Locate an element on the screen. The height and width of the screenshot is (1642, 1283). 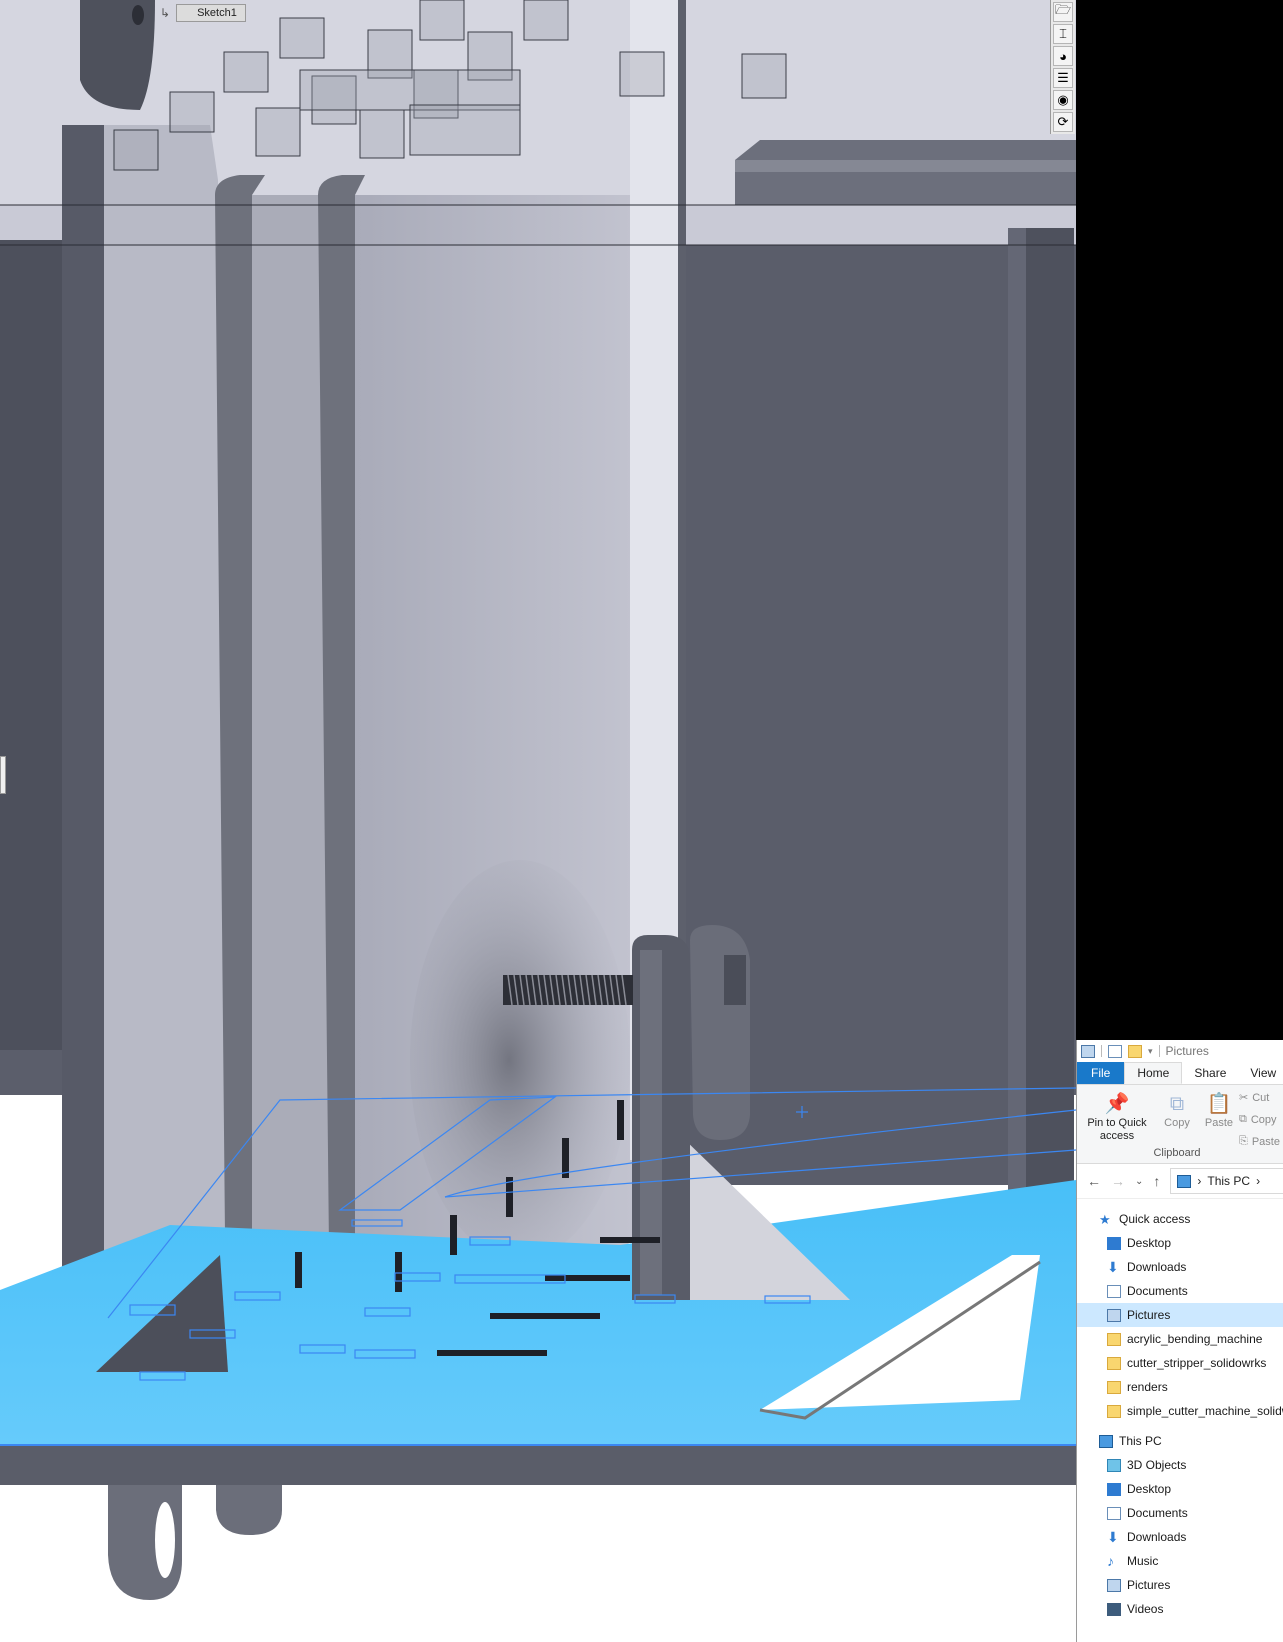
nav-item: acrylic_bending_machine is located at coordinates (1180, 1339).